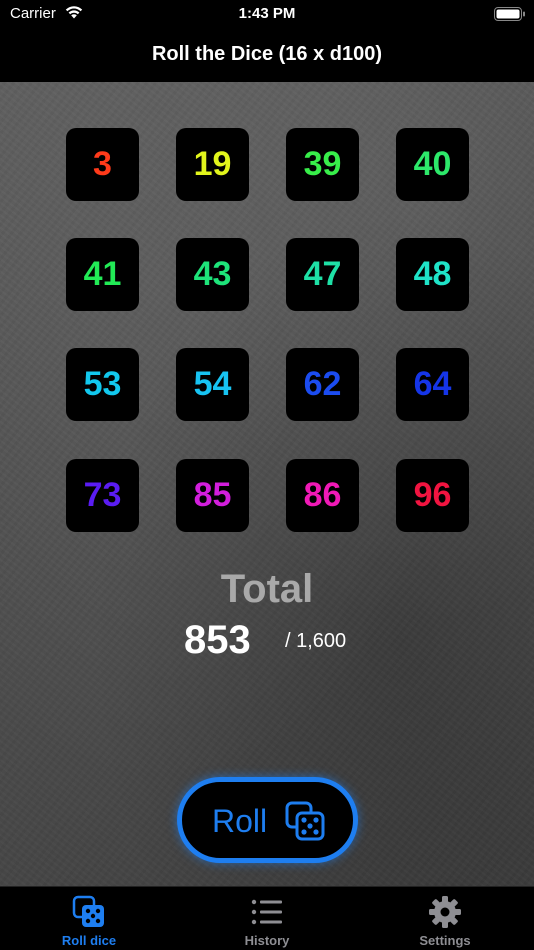 The width and height of the screenshot is (534, 950). What do you see at coordinates (267, 940) in the screenshot?
I see `tab-label-history: History` at bounding box center [267, 940].